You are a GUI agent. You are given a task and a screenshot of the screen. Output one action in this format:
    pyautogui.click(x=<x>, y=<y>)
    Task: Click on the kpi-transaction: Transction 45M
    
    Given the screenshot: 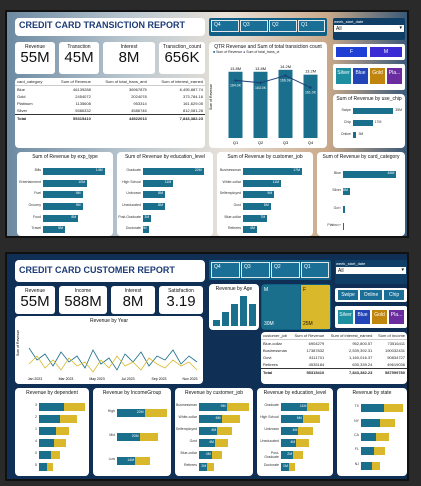 What is the action you would take?
    pyautogui.click(x=79, y=58)
    